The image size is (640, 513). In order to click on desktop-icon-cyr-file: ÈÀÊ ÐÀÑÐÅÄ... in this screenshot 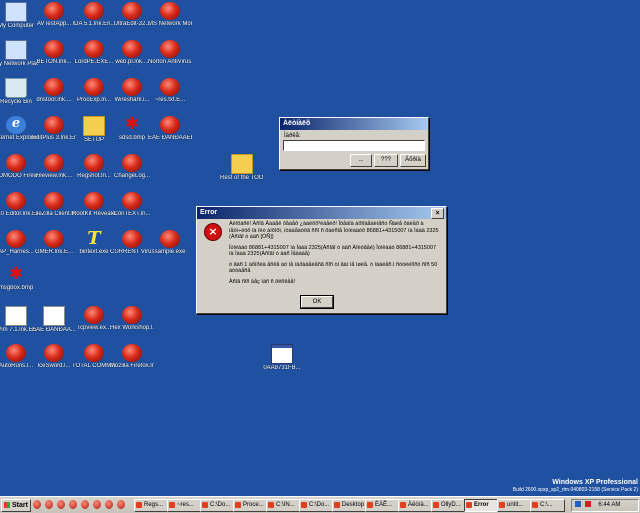, I will do `click(54, 320)`.